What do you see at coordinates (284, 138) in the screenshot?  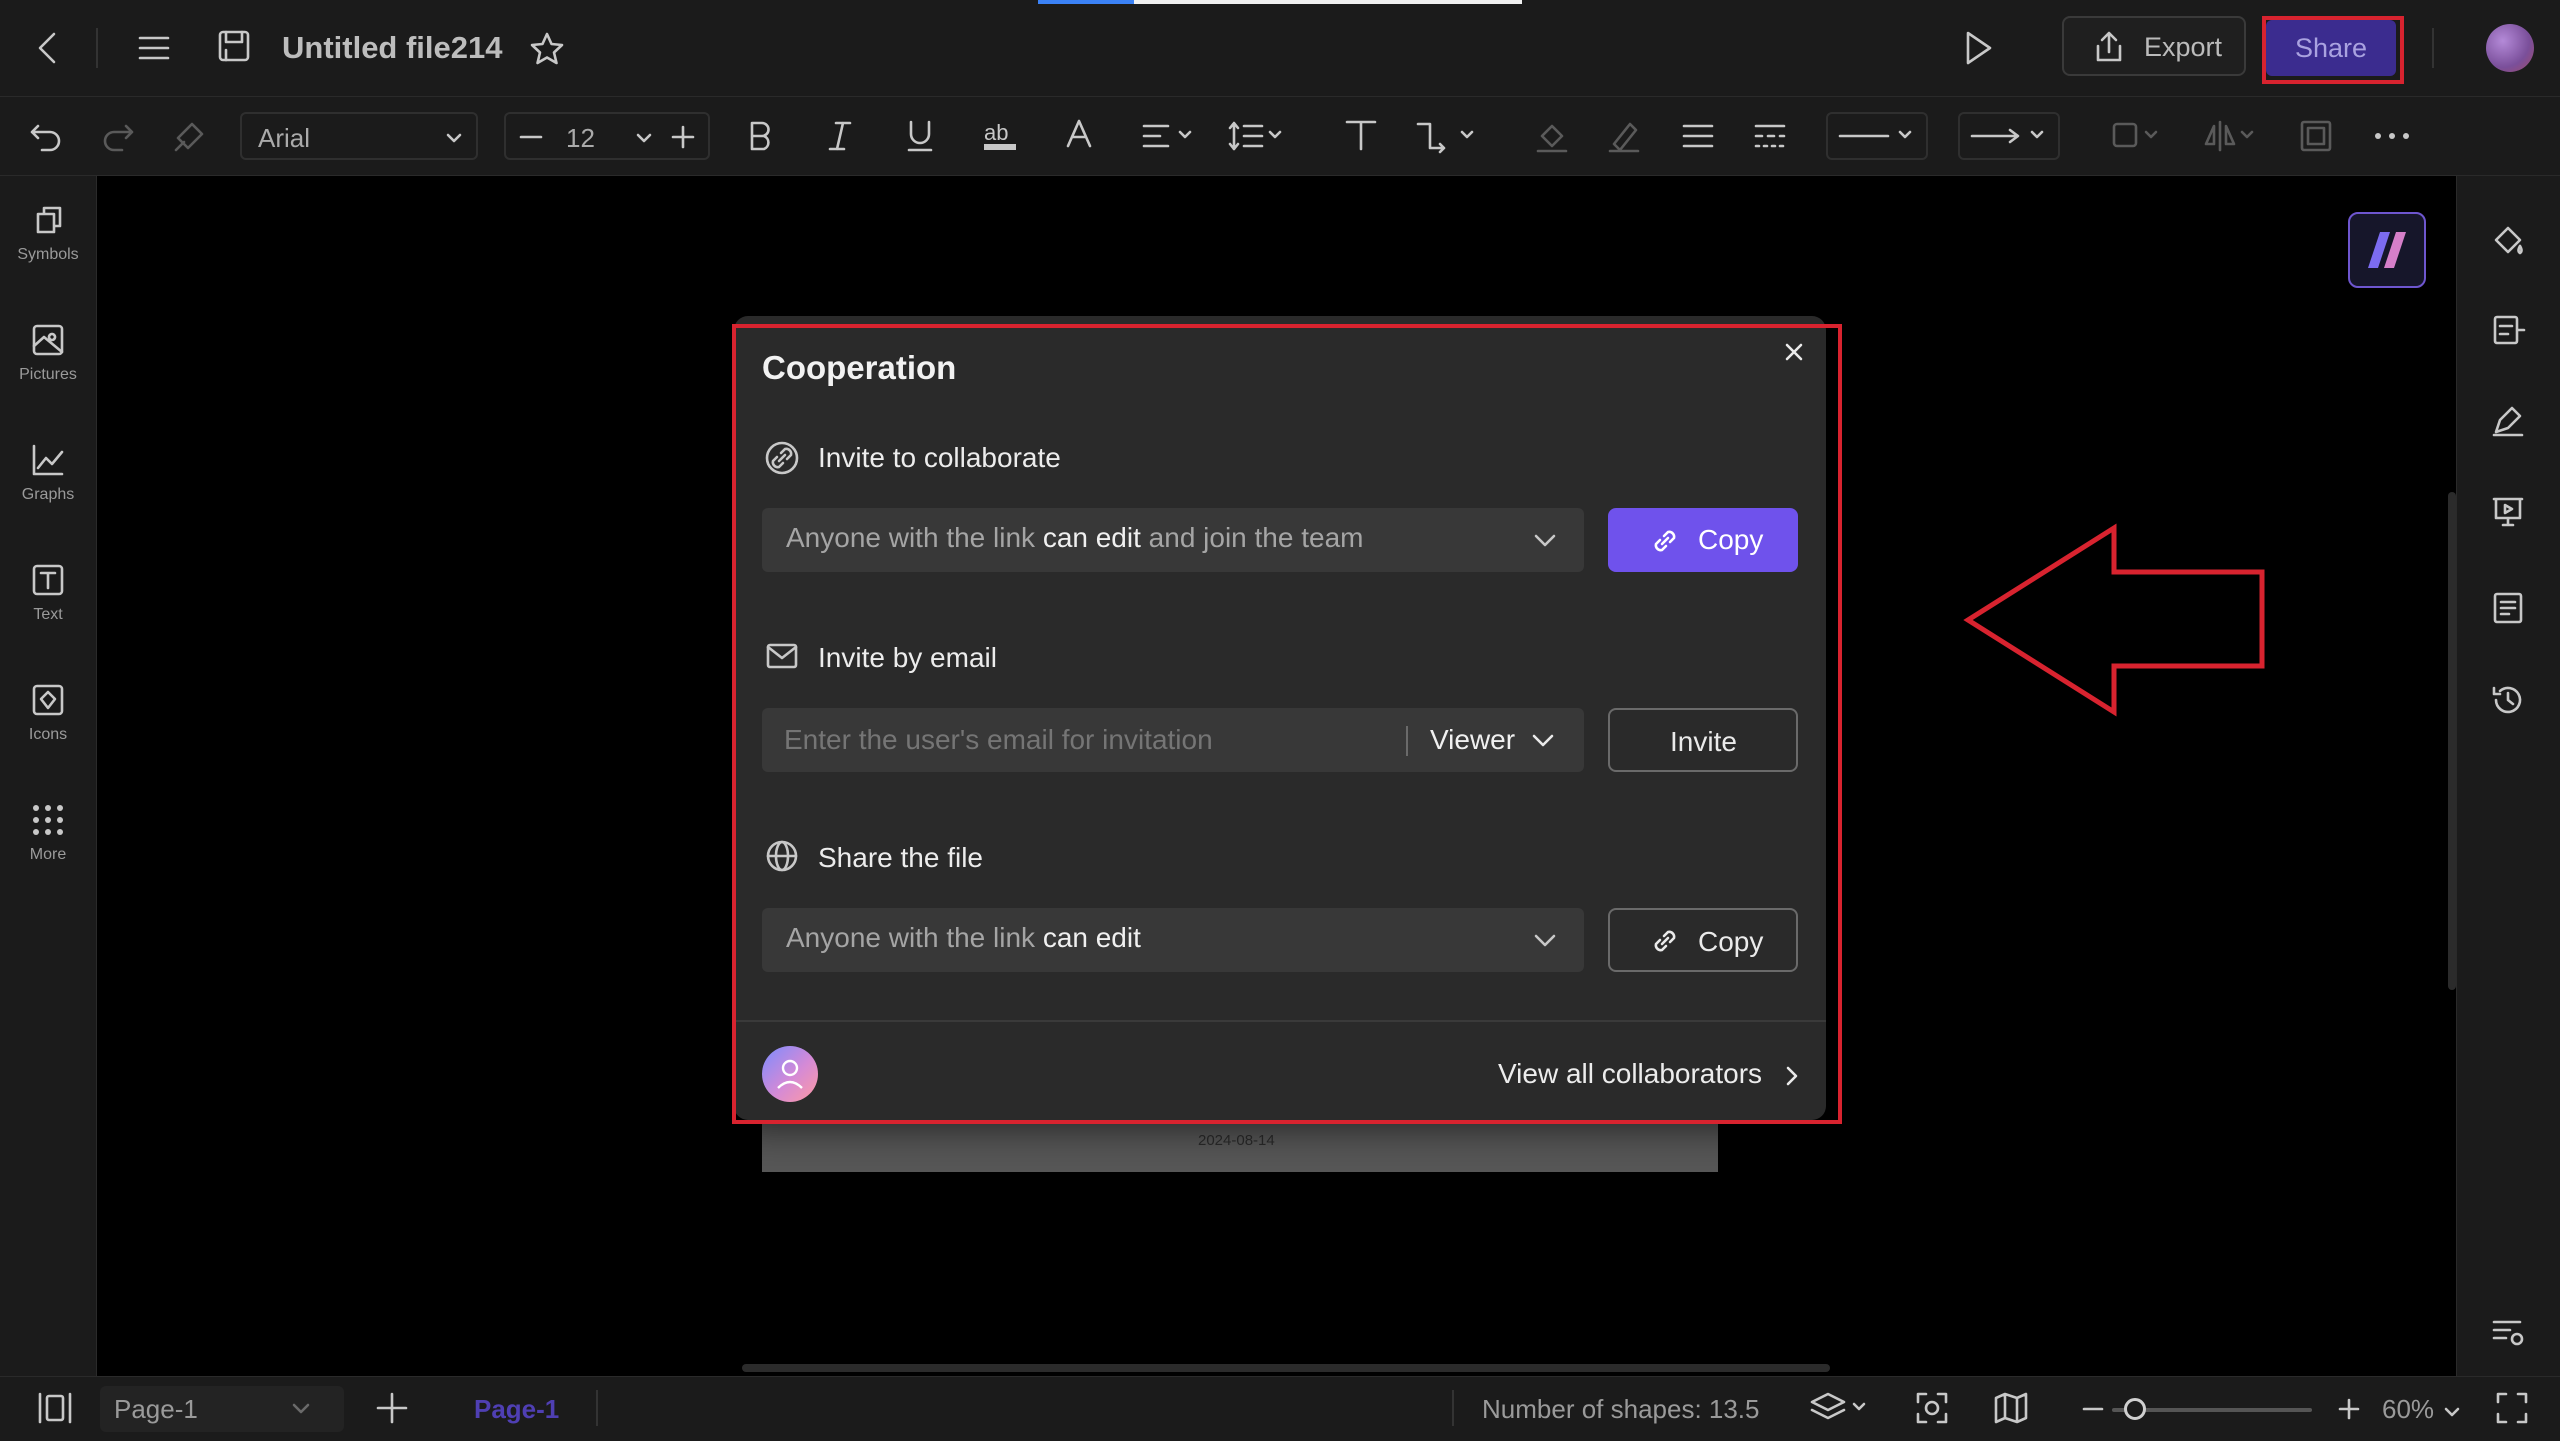 I see `font-family-value: Arial` at bounding box center [284, 138].